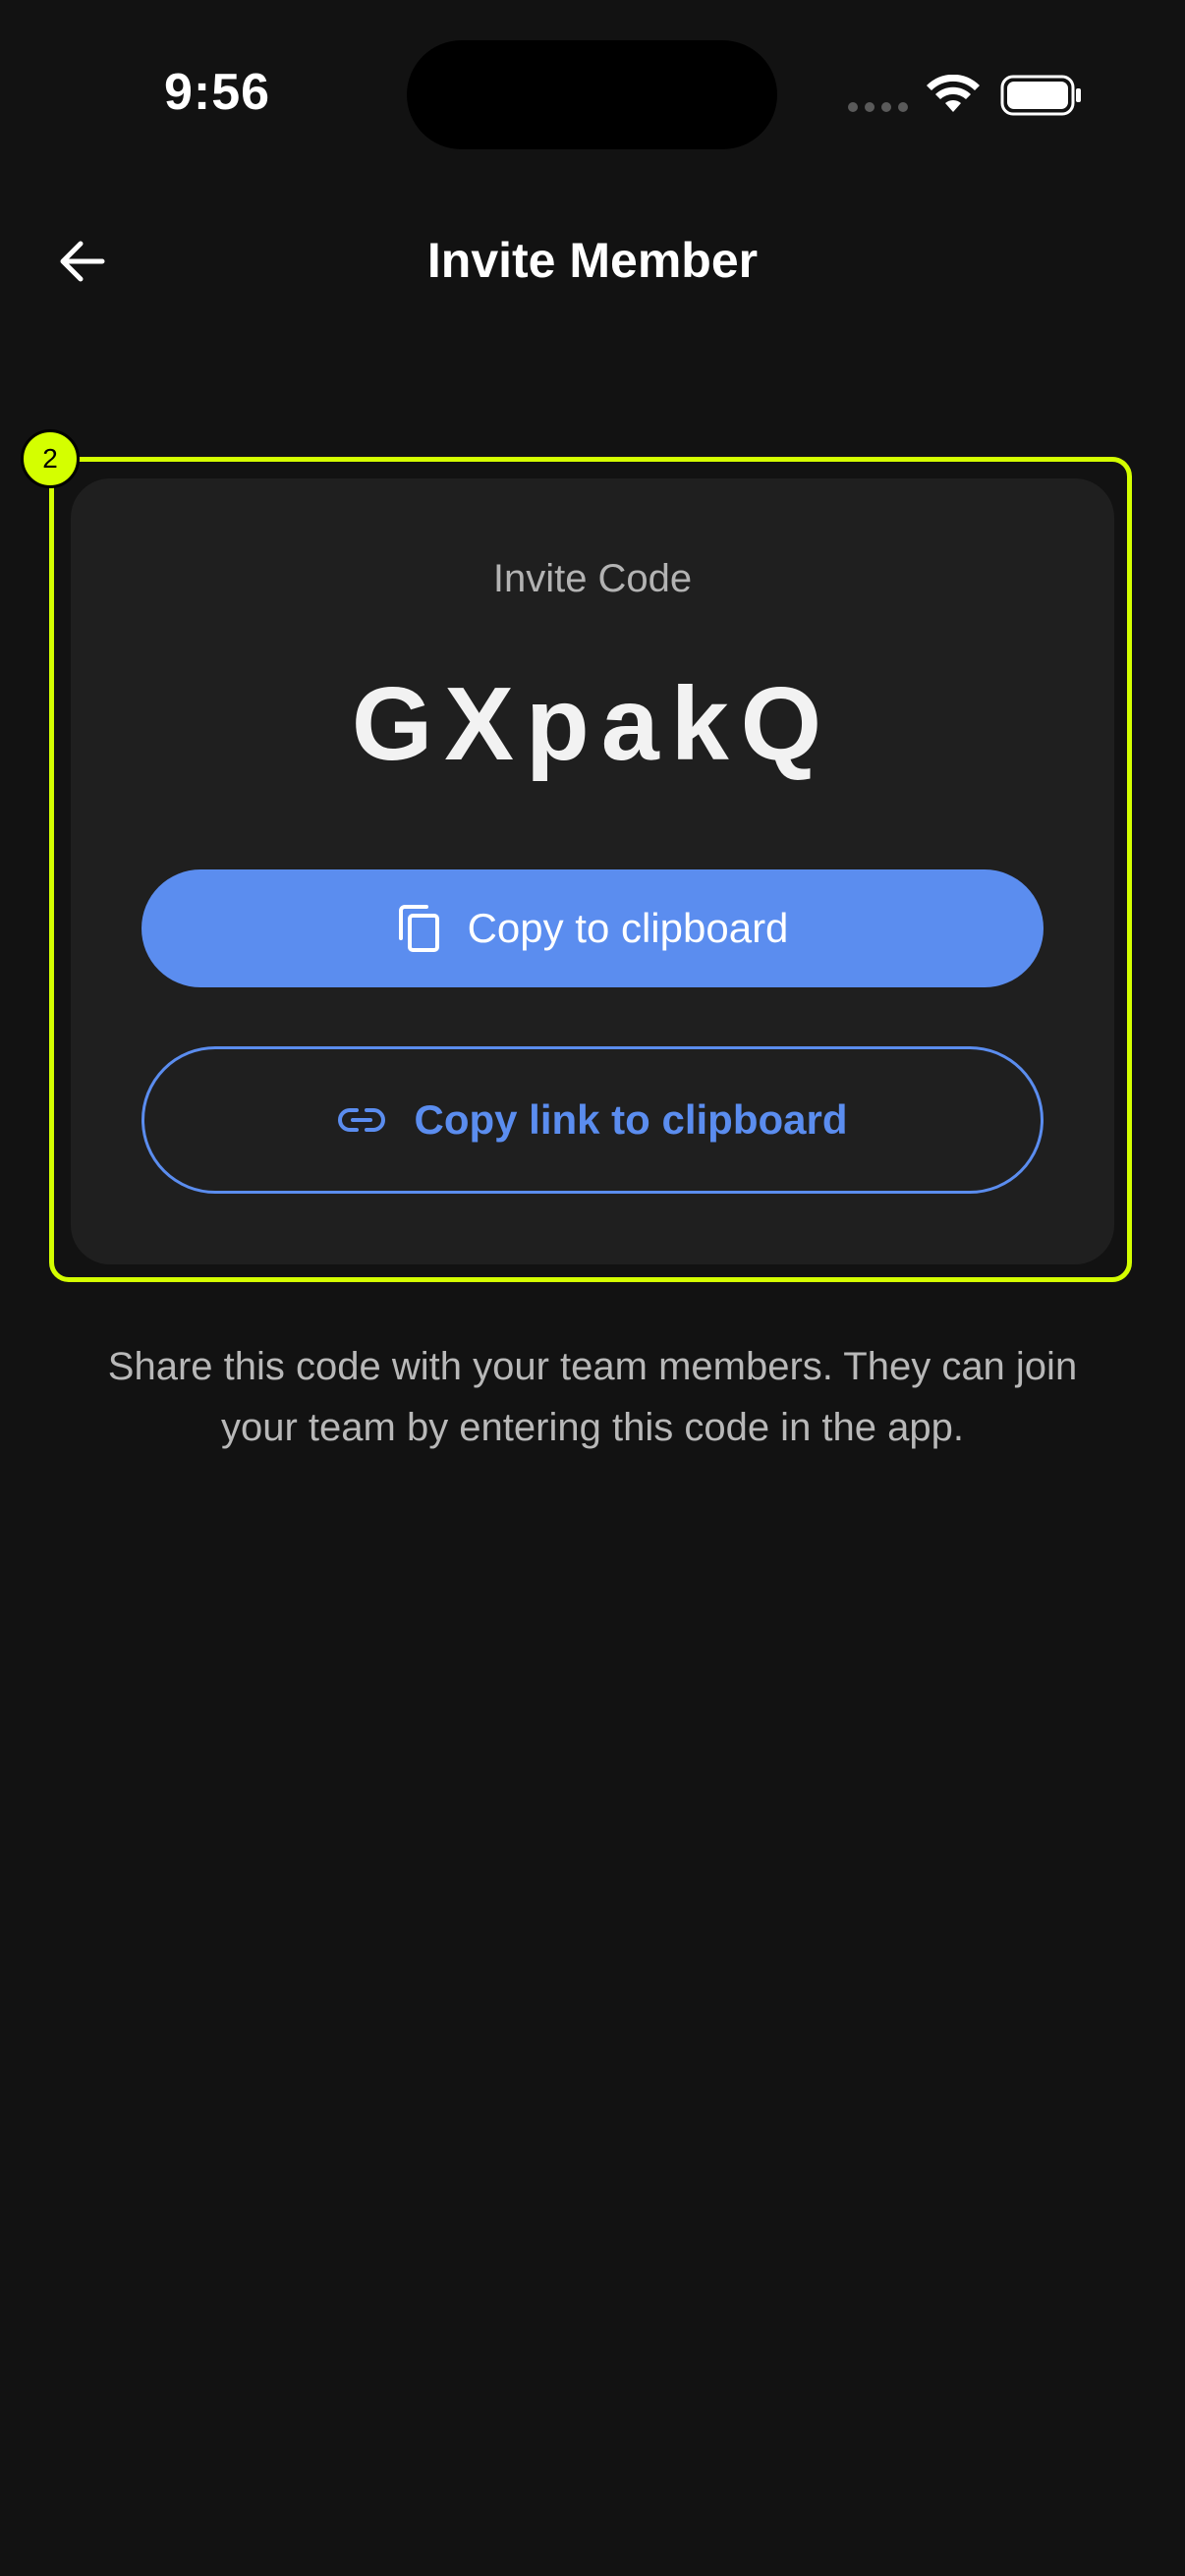 The image size is (1185, 2576). What do you see at coordinates (592, 260) in the screenshot?
I see `page-title: Invite Member` at bounding box center [592, 260].